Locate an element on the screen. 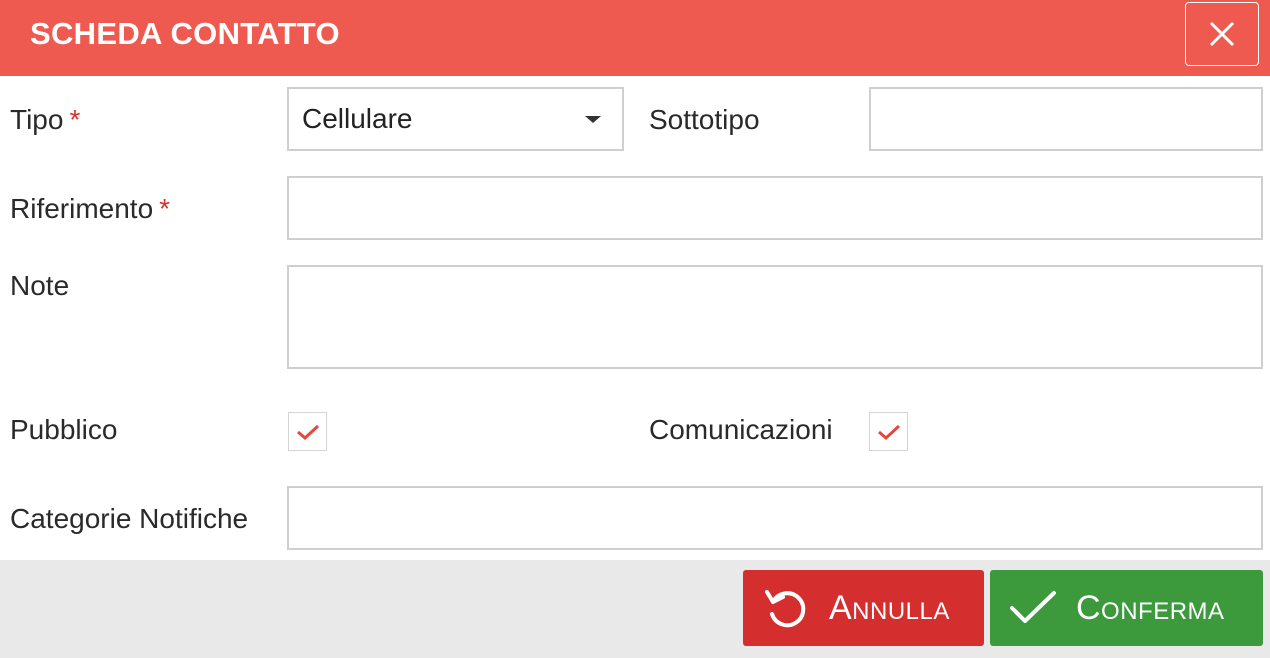 The width and height of the screenshot is (1270, 658). comunicazioni-label: Comunicazioni is located at coordinates (741, 429).